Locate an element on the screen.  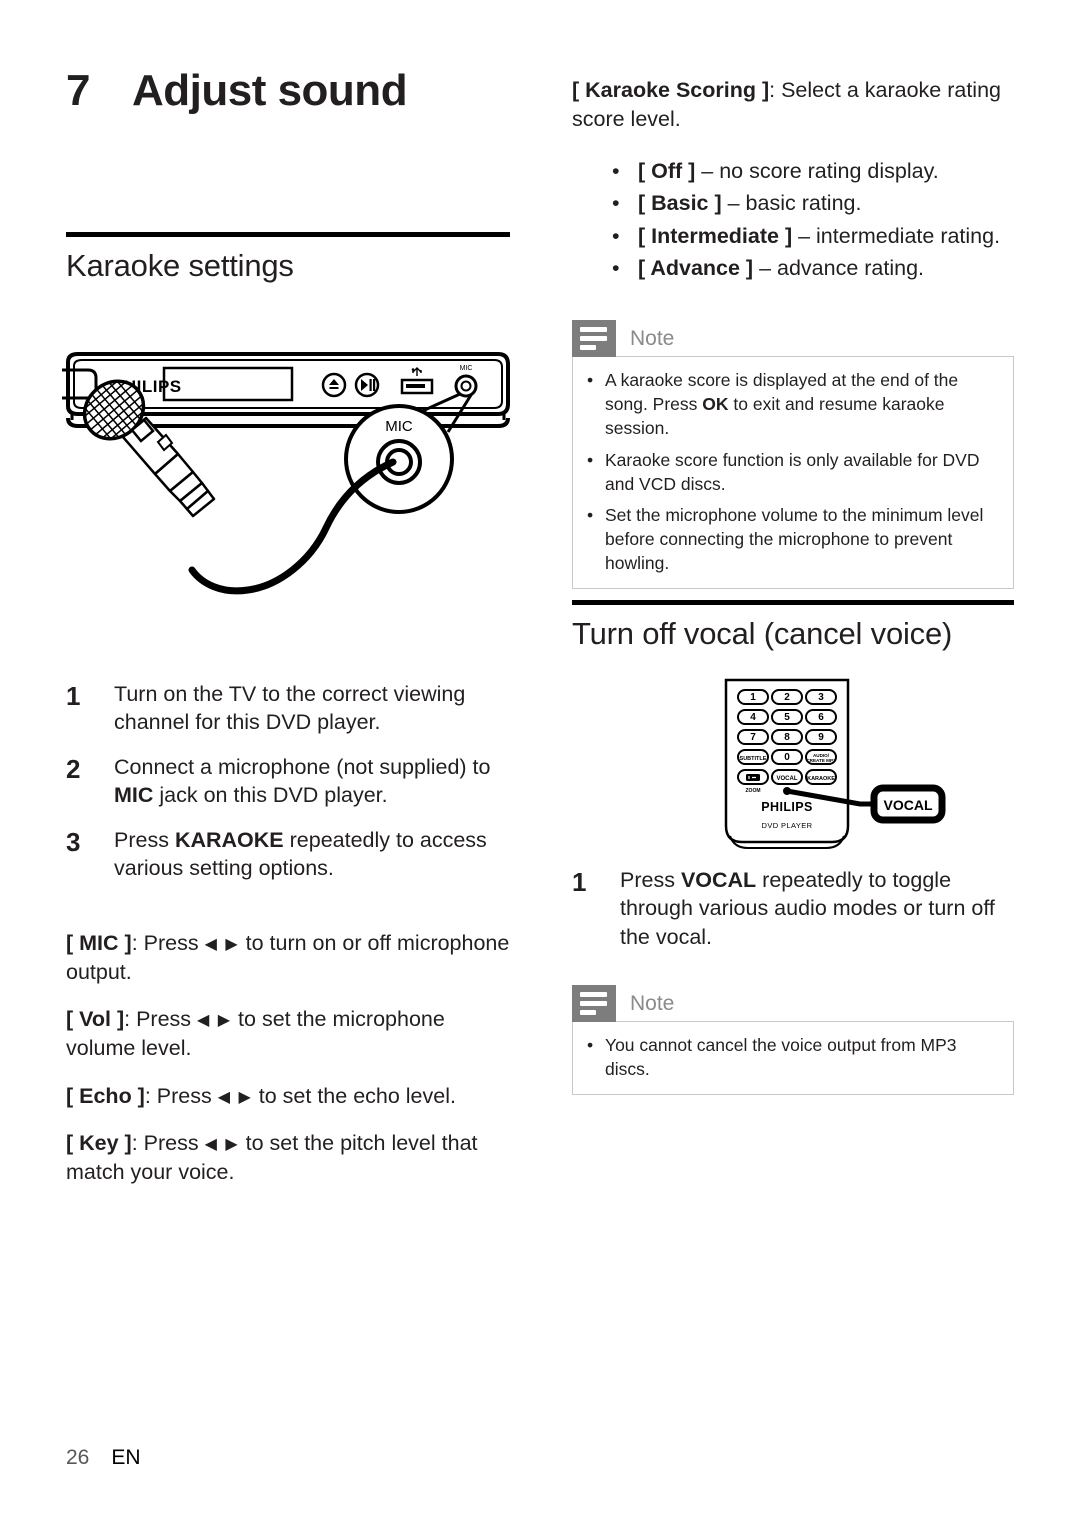
remote-key: 1 is located at coordinates (753, 697).